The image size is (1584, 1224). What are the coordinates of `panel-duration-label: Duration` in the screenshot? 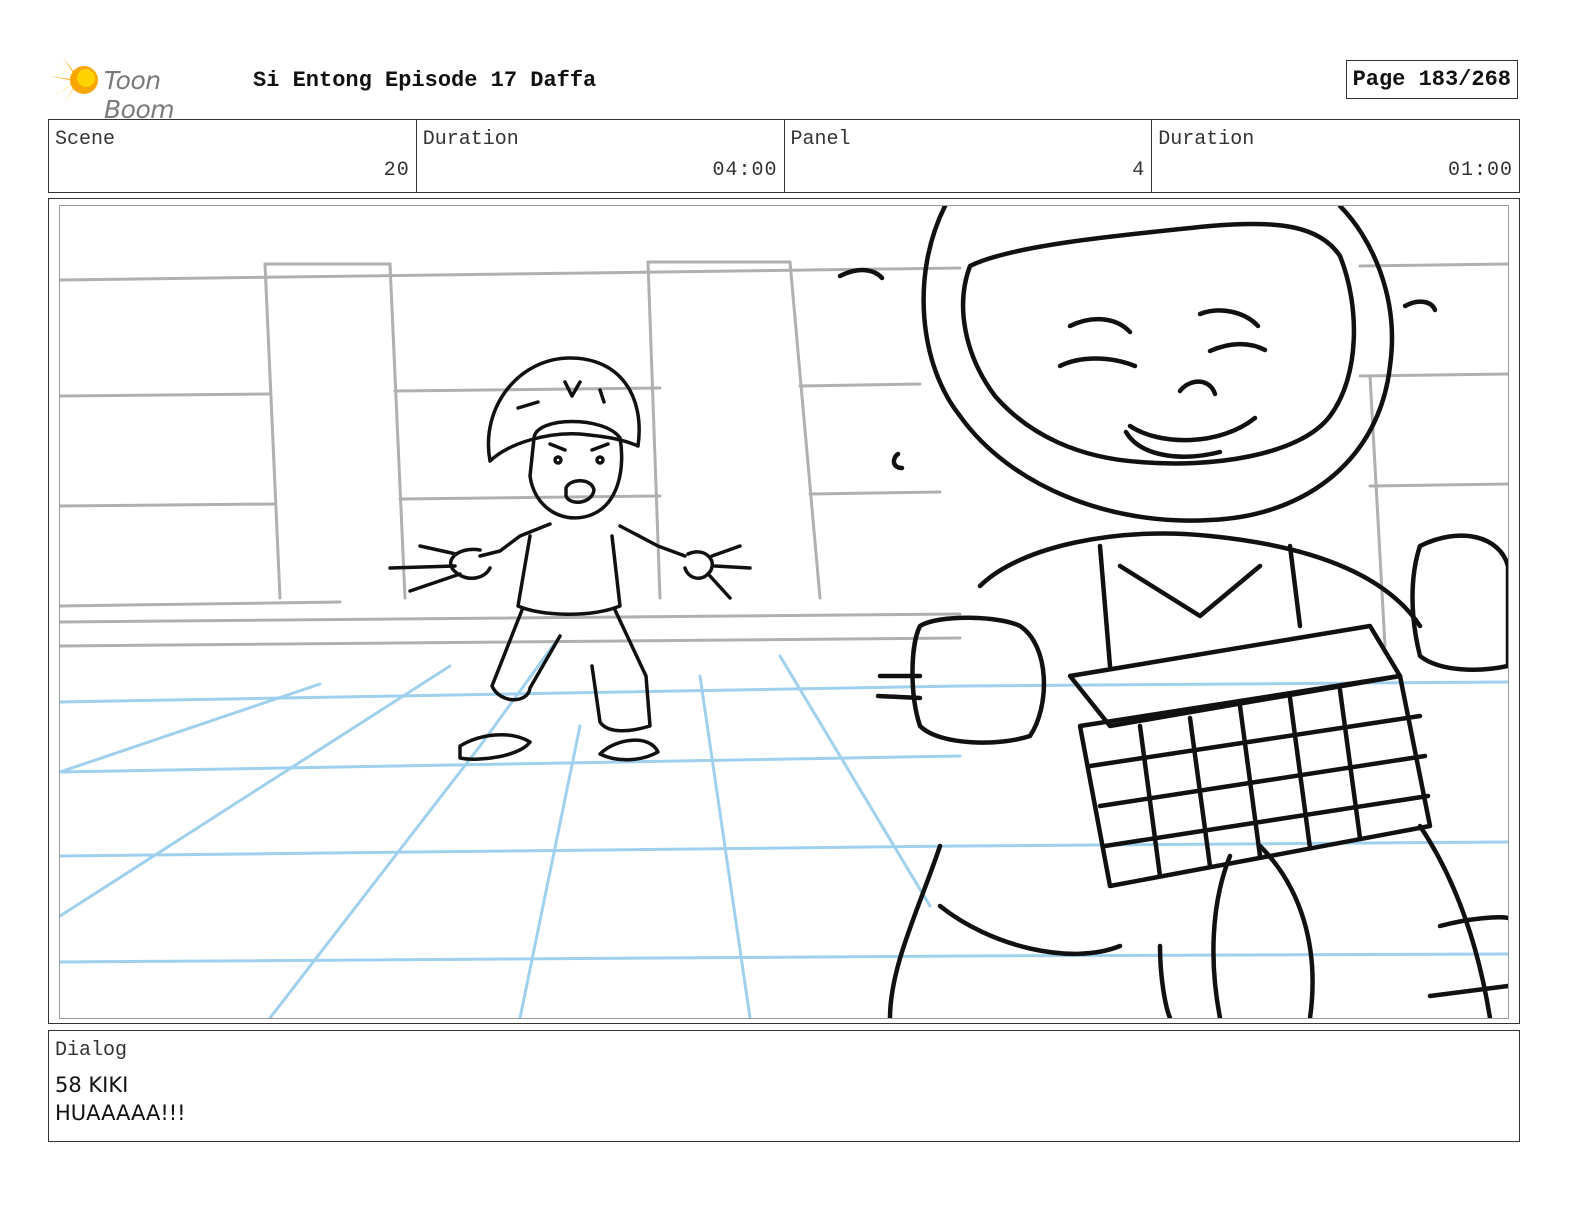 It's located at (1206, 139).